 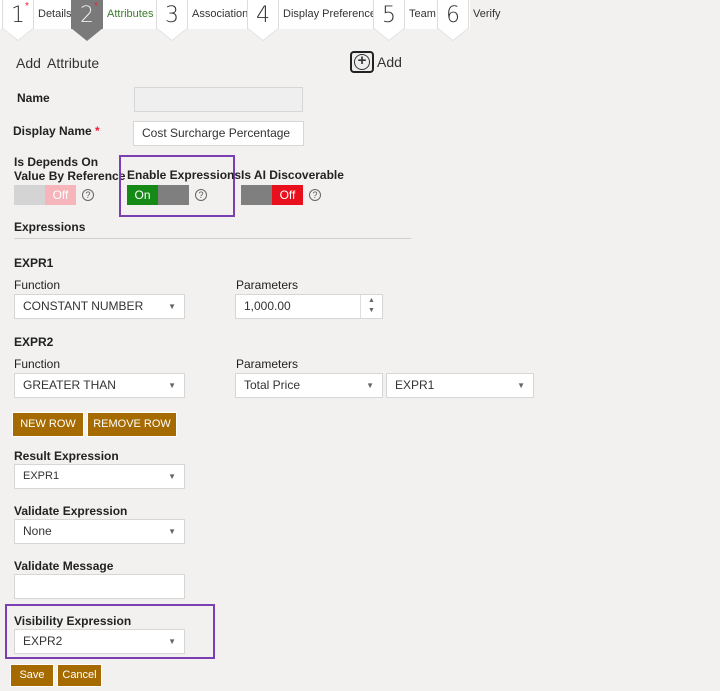 What do you see at coordinates (69, 385) in the screenshot?
I see `select-value: GREATER THAN` at bounding box center [69, 385].